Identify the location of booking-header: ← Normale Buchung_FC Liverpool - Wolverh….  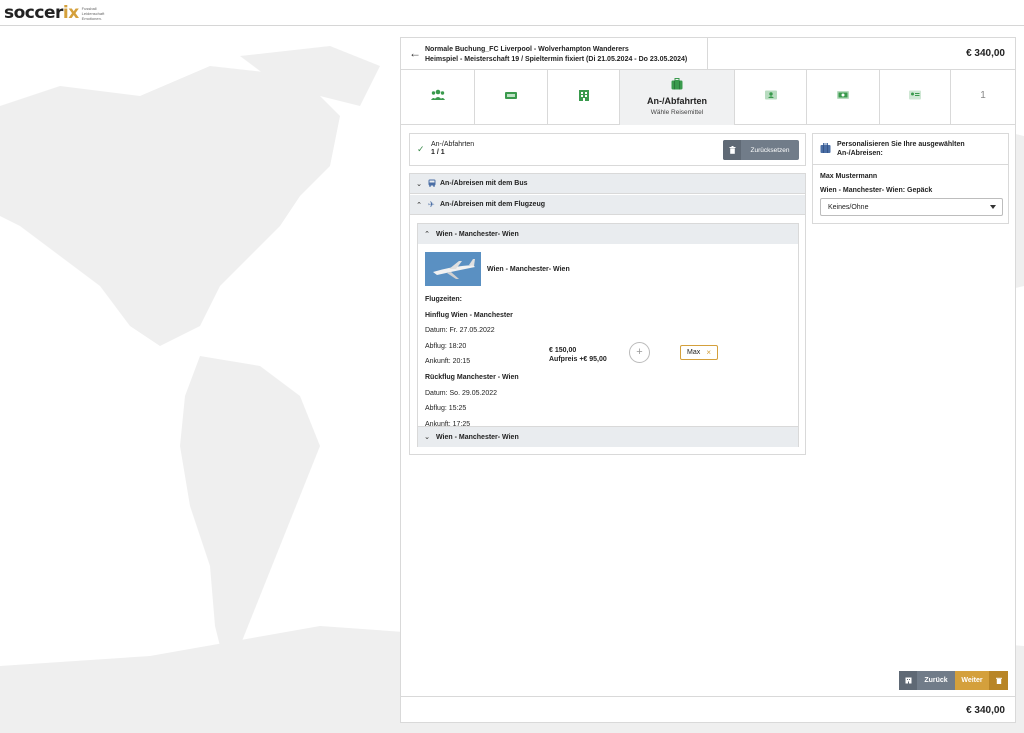
(708, 54).